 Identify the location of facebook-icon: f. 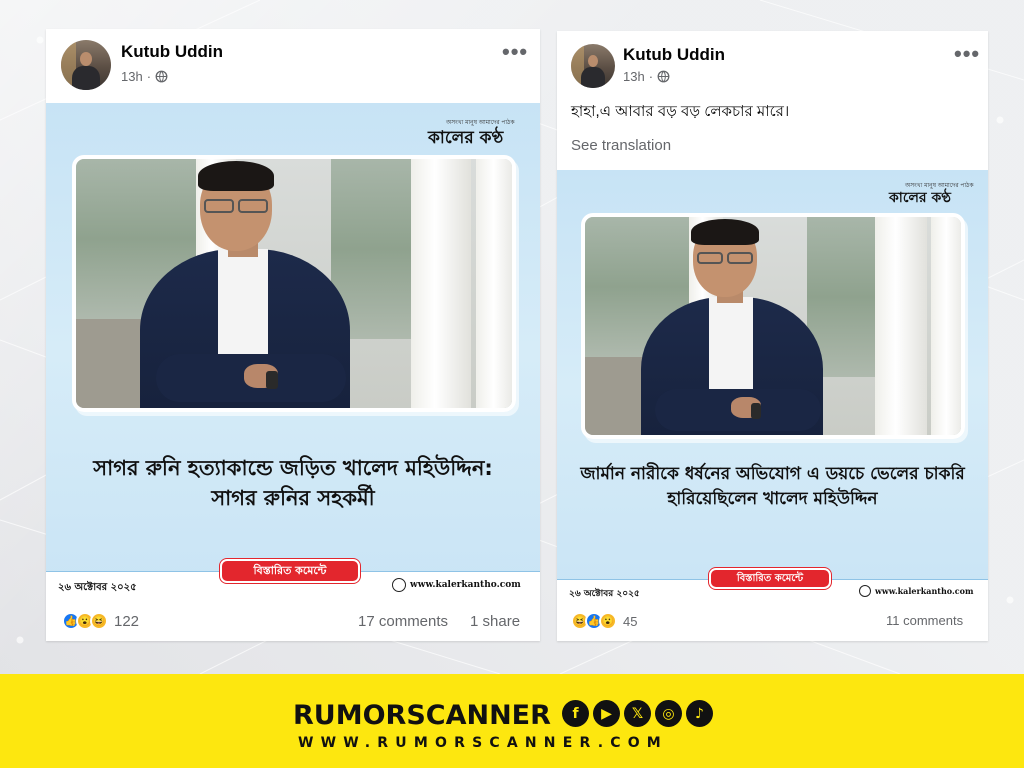
(575, 713).